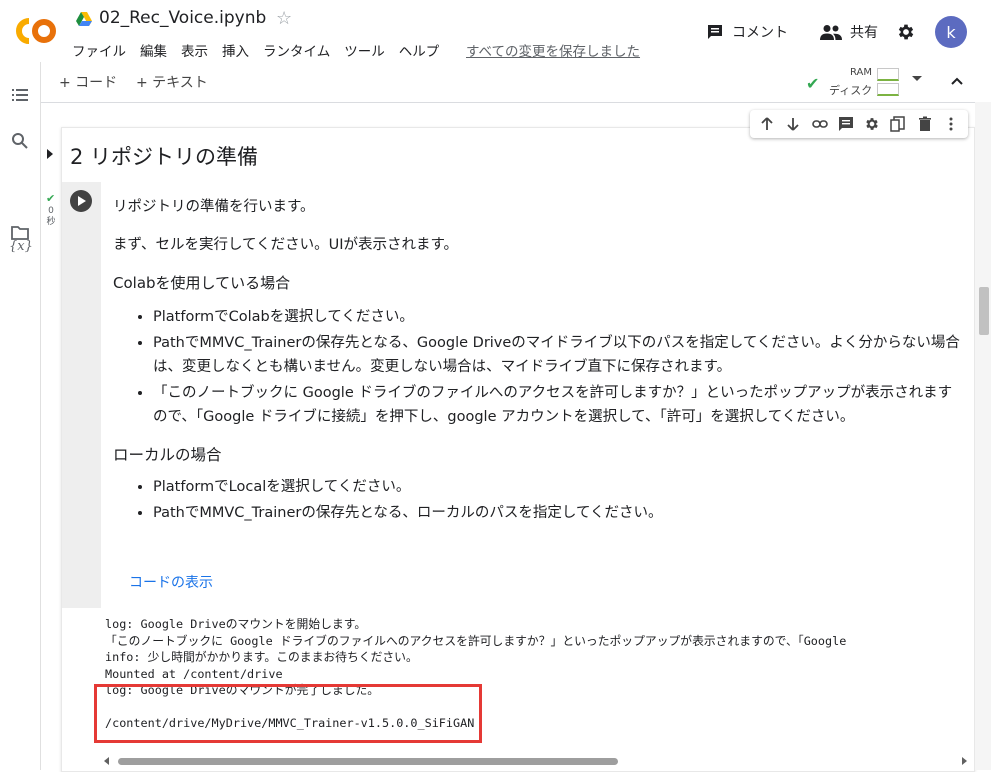 The height and width of the screenshot is (772, 991). Describe the element at coordinates (51, 222) in the screenshot. I see `execution-time-unit: 秒` at that location.